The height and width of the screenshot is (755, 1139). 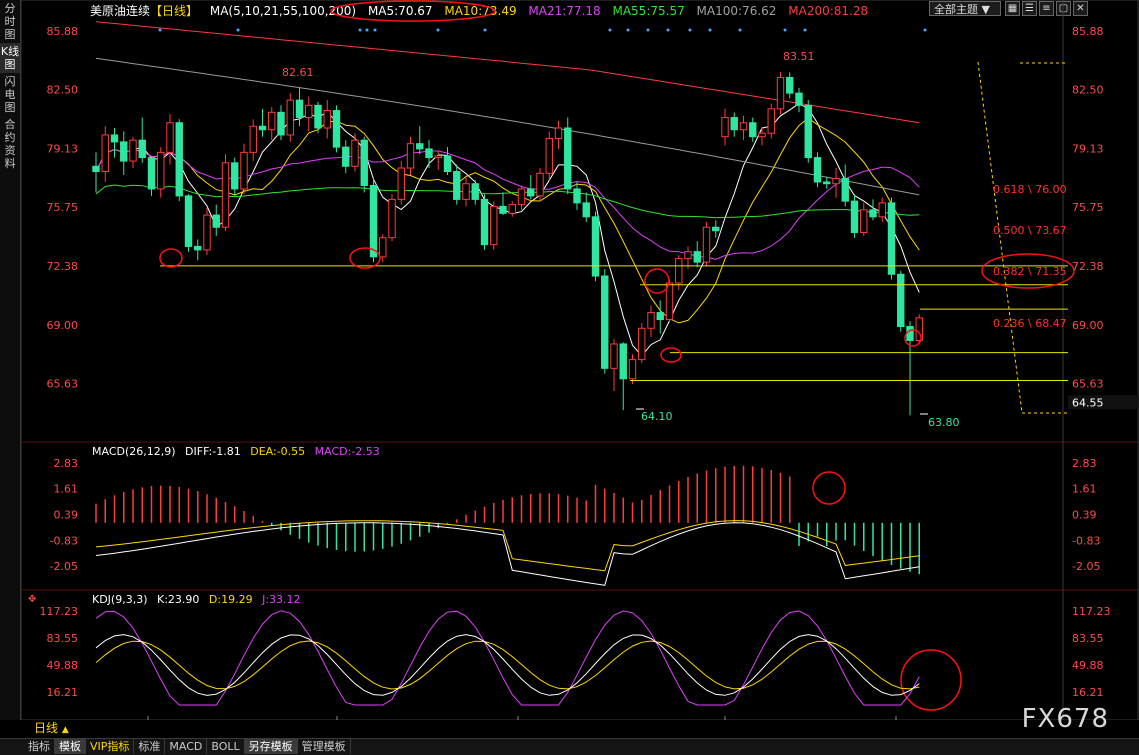 I want to click on tab-boll: BOLL, so click(x=226, y=746).